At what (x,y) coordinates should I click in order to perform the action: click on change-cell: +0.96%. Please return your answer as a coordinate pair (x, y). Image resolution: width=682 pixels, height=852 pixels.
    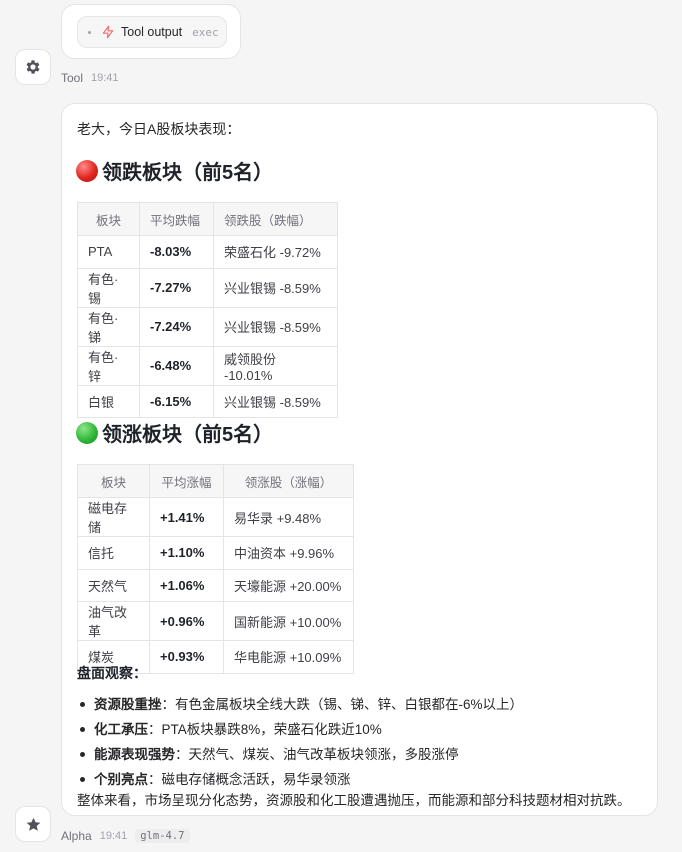
    Looking at the image, I should click on (186, 621).